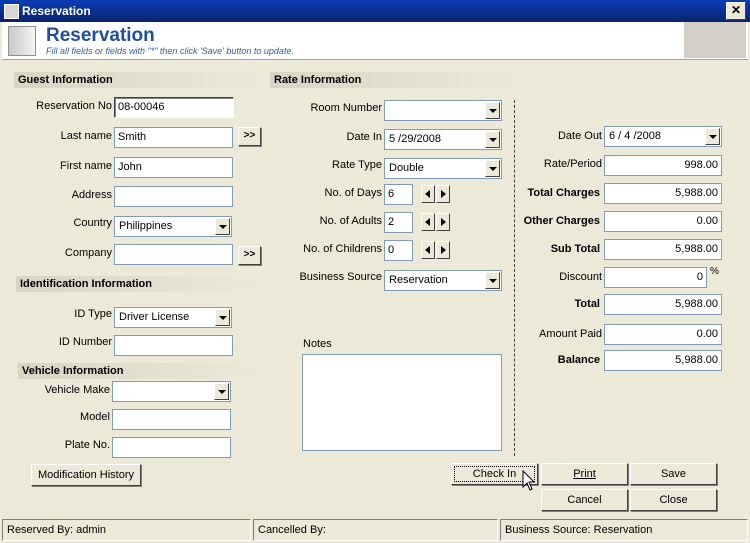 This screenshot has height=543, width=750. I want to click on window-title: Reservation, so click(56, 11).